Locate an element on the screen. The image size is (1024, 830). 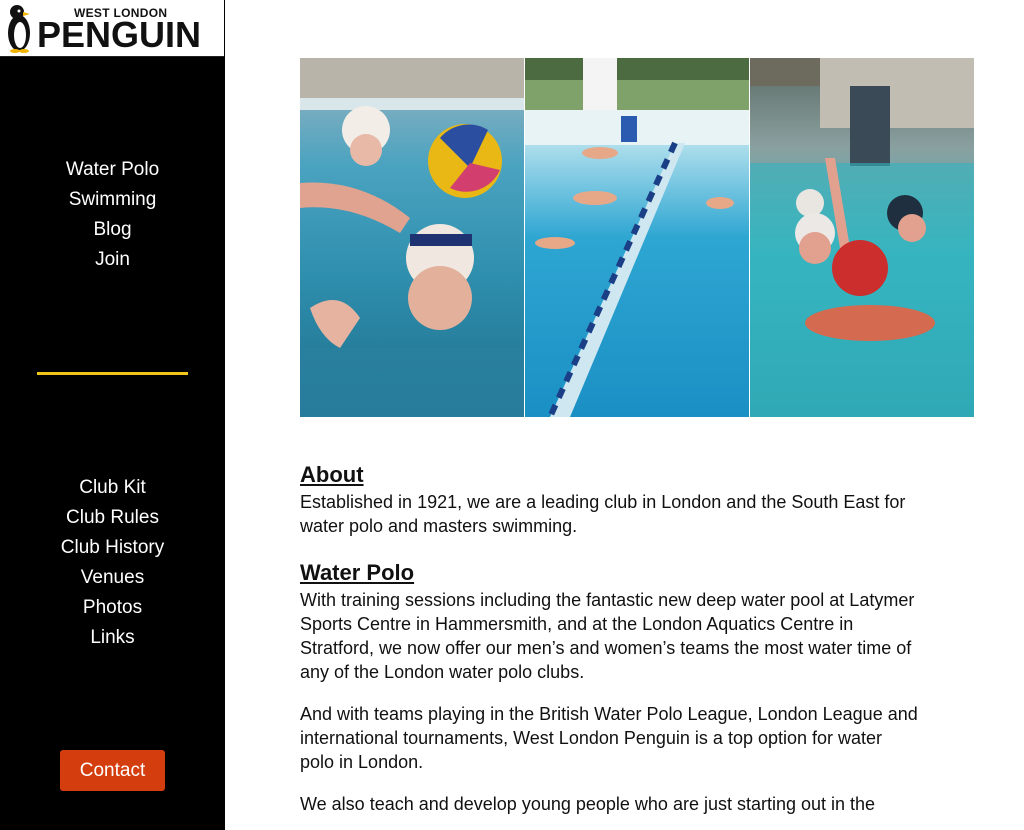
nav-photos: Photos is located at coordinates (112, 608).